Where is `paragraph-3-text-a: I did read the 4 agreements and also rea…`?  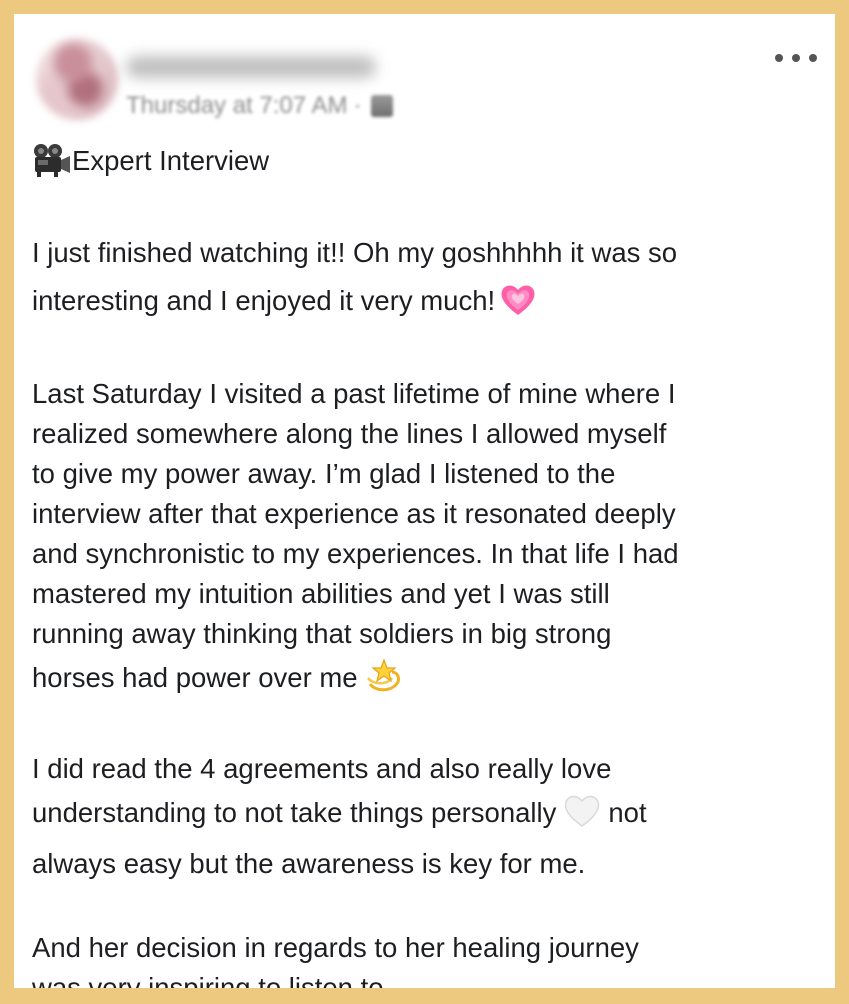 paragraph-3-text-a: I did read the 4 agreements and also rea… is located at coordinates (322, 790).